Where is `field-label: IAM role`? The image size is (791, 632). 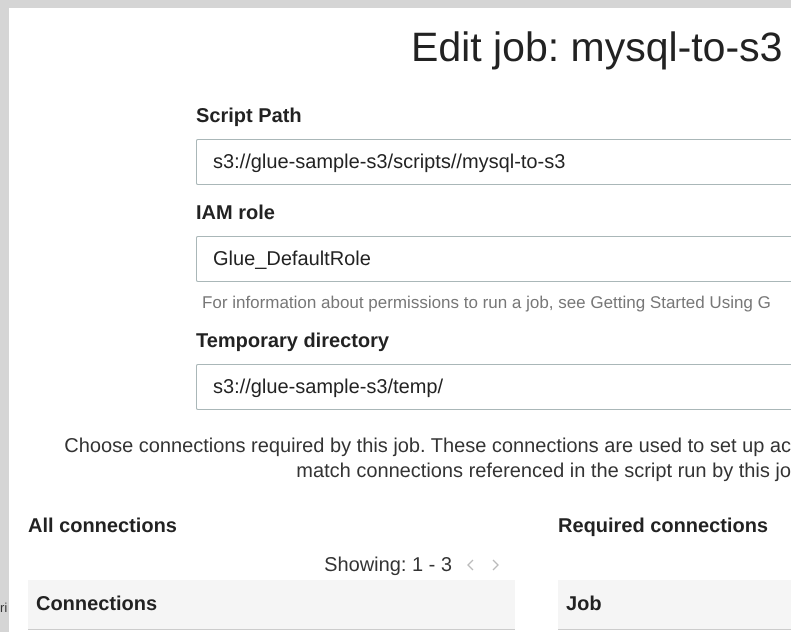 field-label: IAM role is located at coordinates (236, 213).